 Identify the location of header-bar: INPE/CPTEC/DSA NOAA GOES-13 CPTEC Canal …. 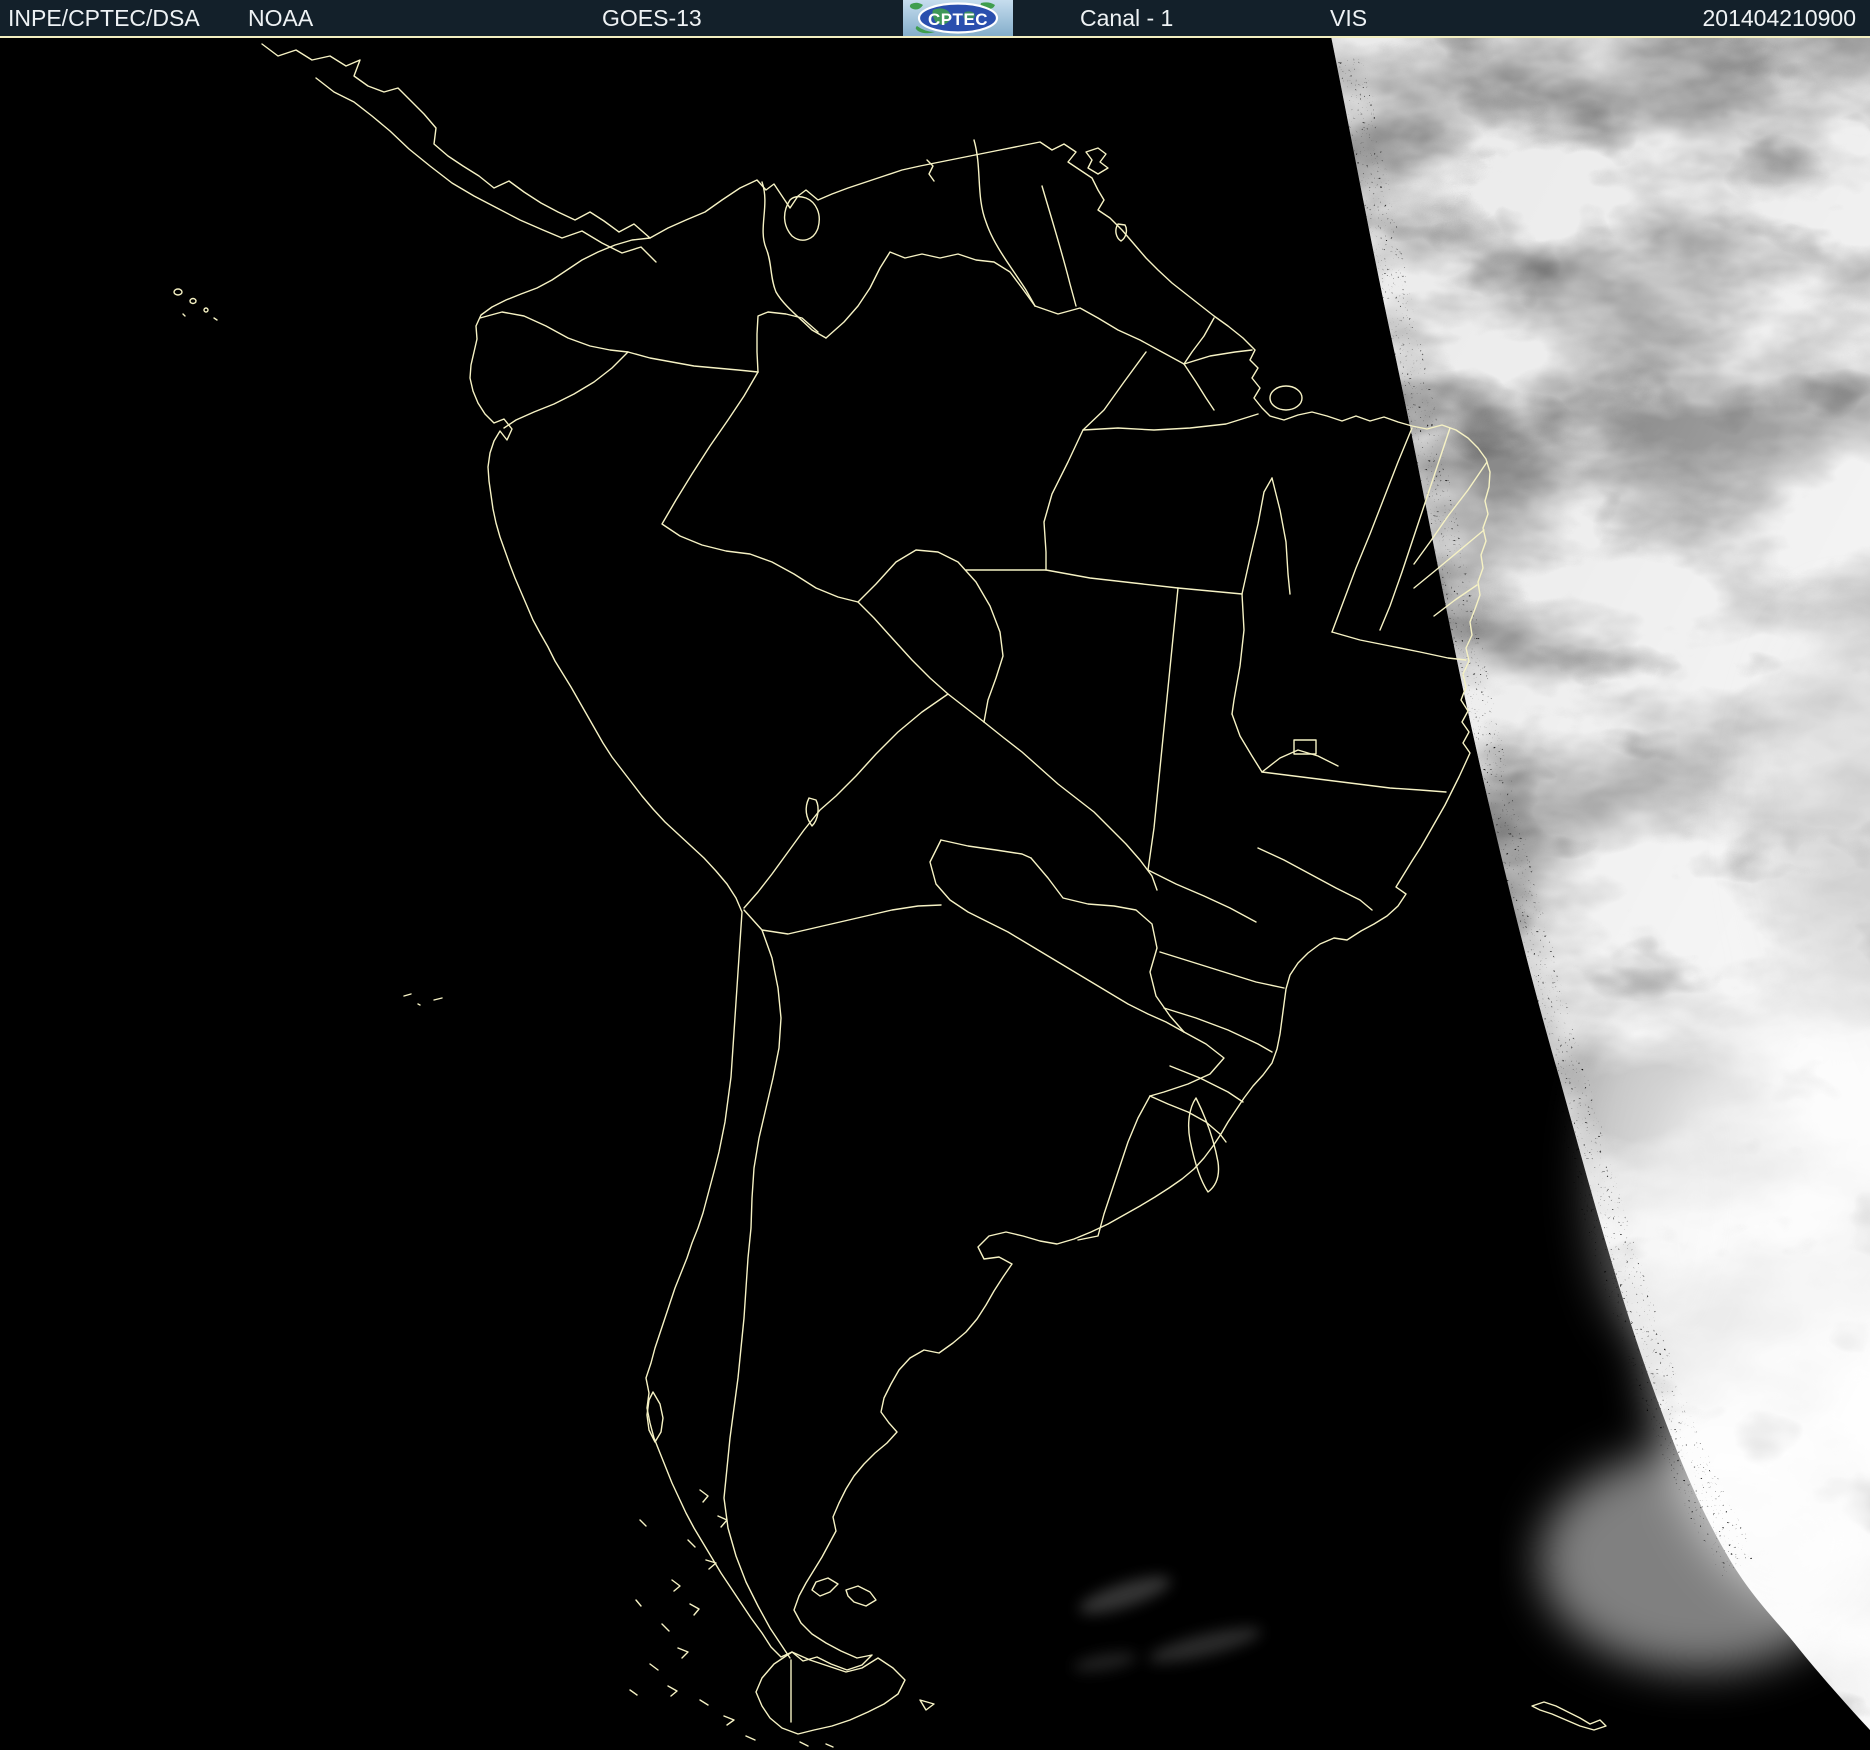
(935, 18).